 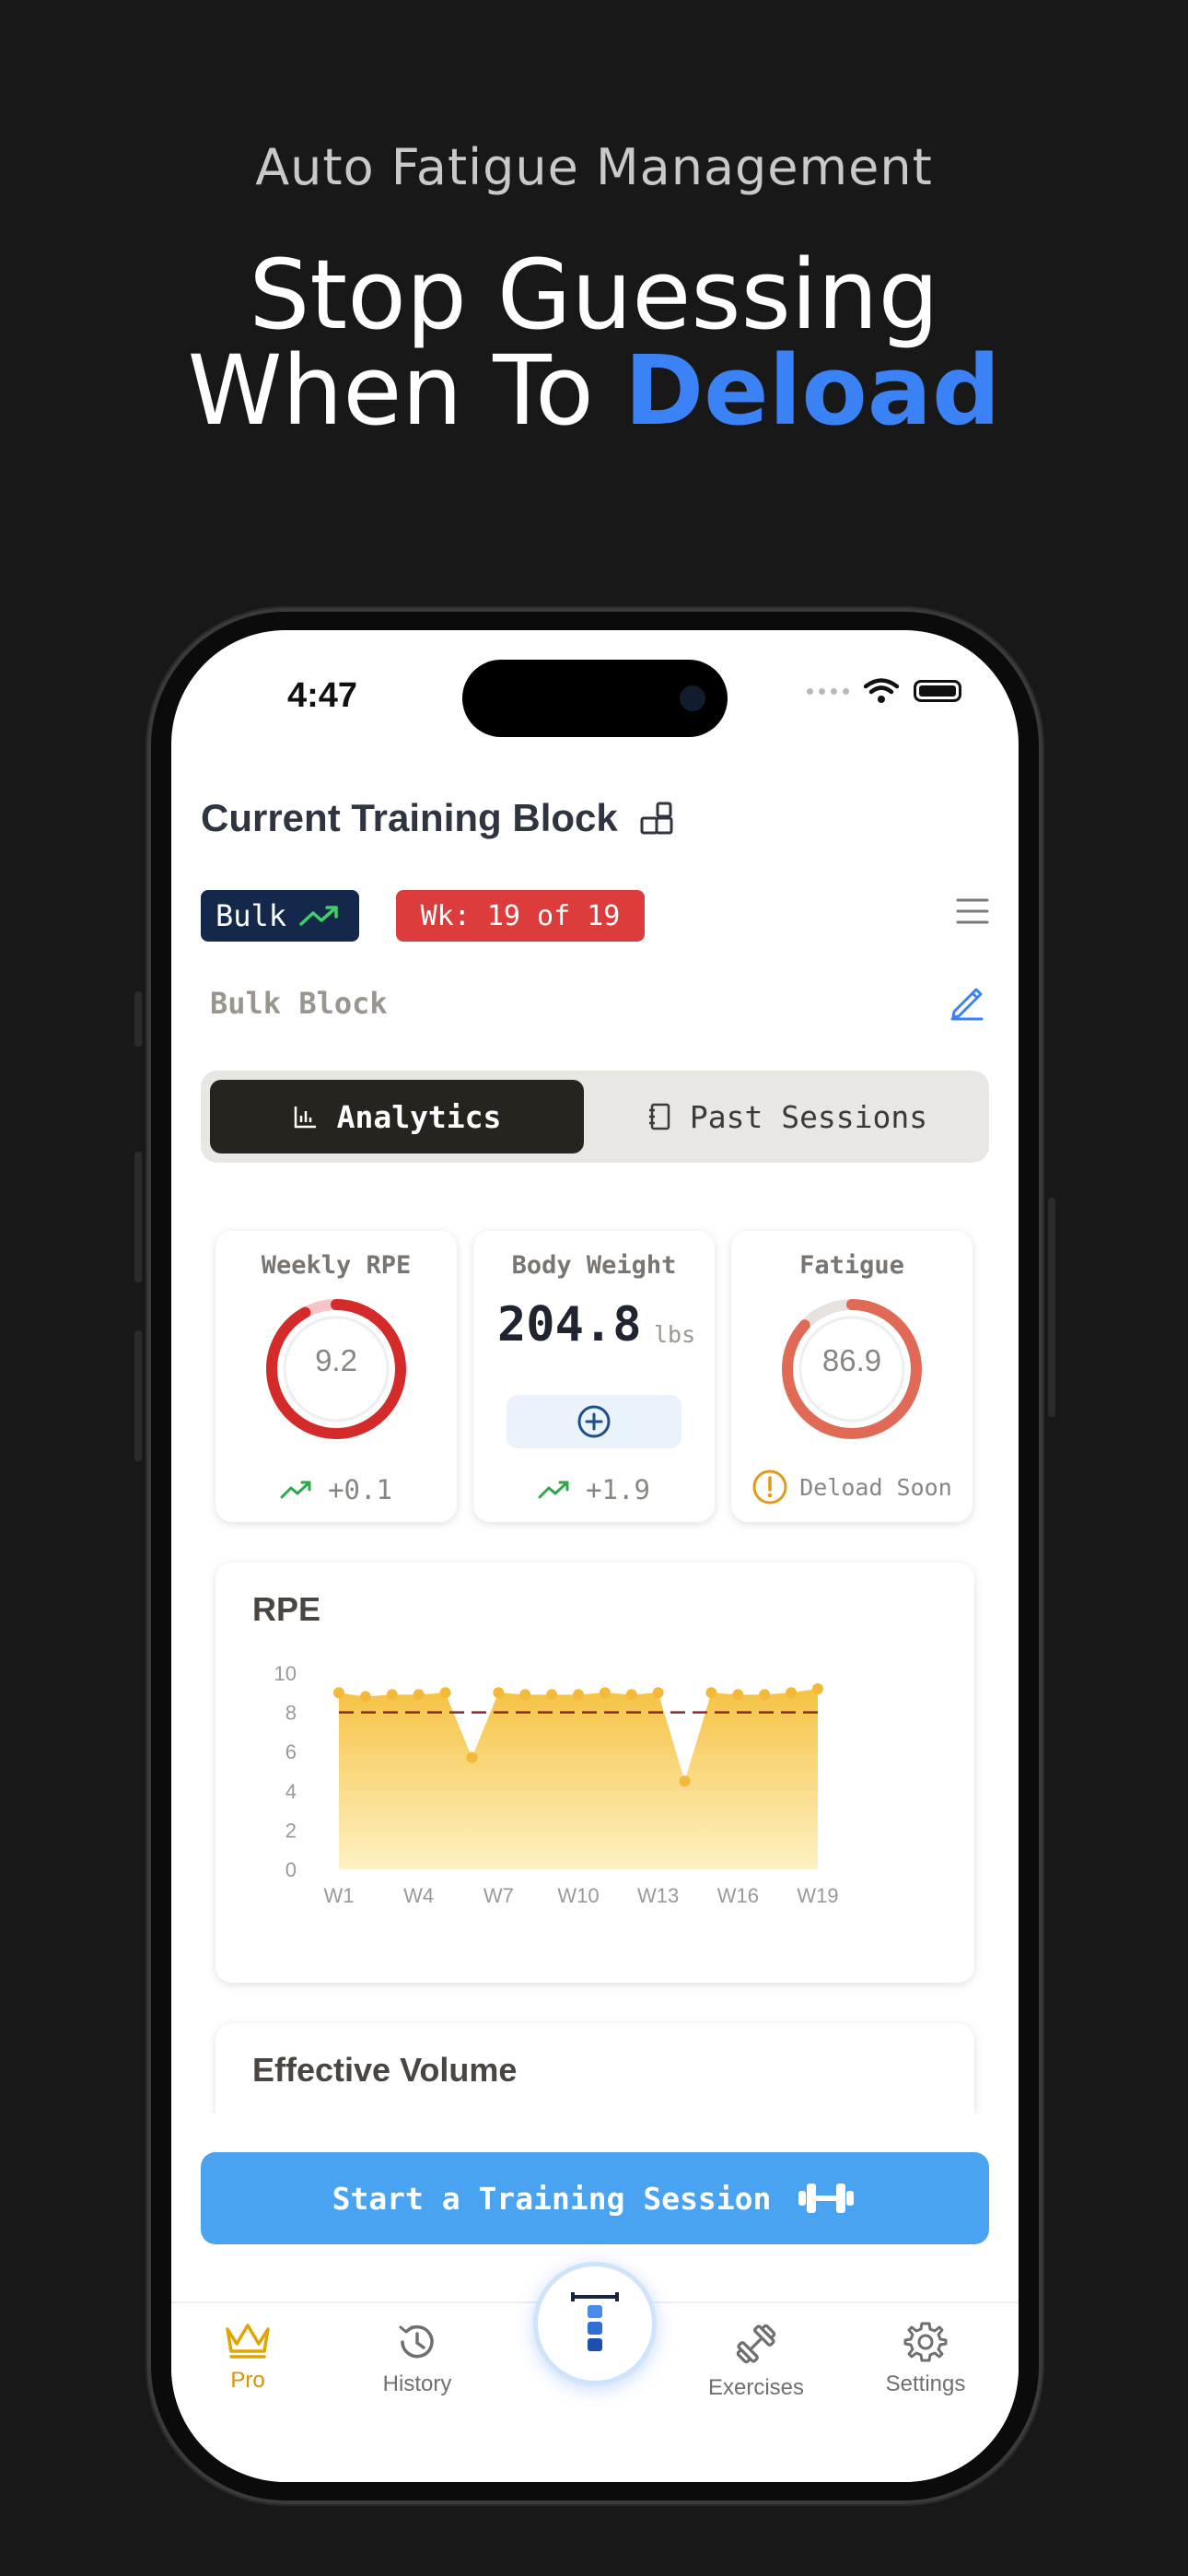 What do you see at coordinates (336, 1265) in the screenshot?
I see `weekly-rpe-label: Weekly RPE` at bounding box center [336, 1265].